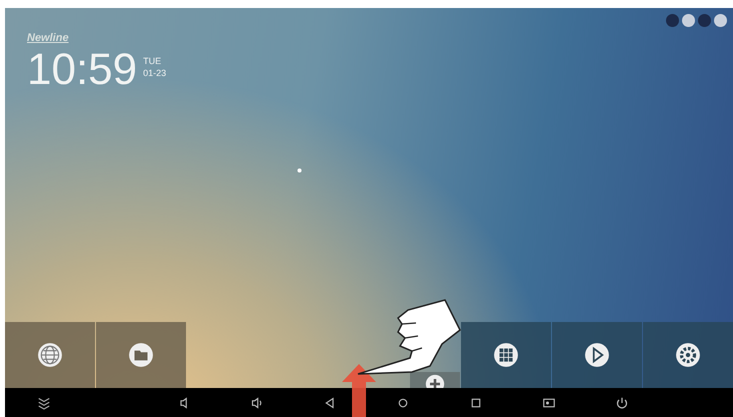 The width and height of the screenshot is (733, 417). Describe the element at coordinates (299, 170) in the screenshot. I see `pointer-dot-icon` at that location.